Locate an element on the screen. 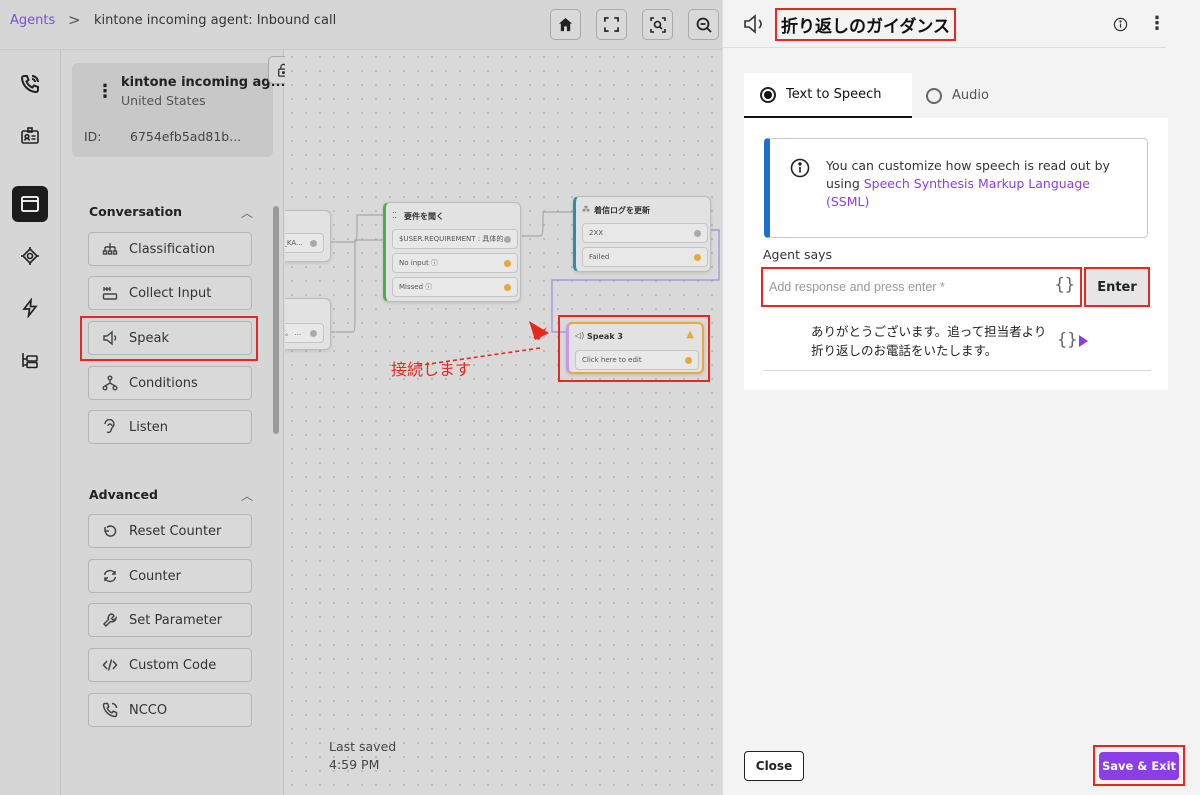 This screenshot has height=795, width=1200. wrench-icon is located at coordinates (110, 620).